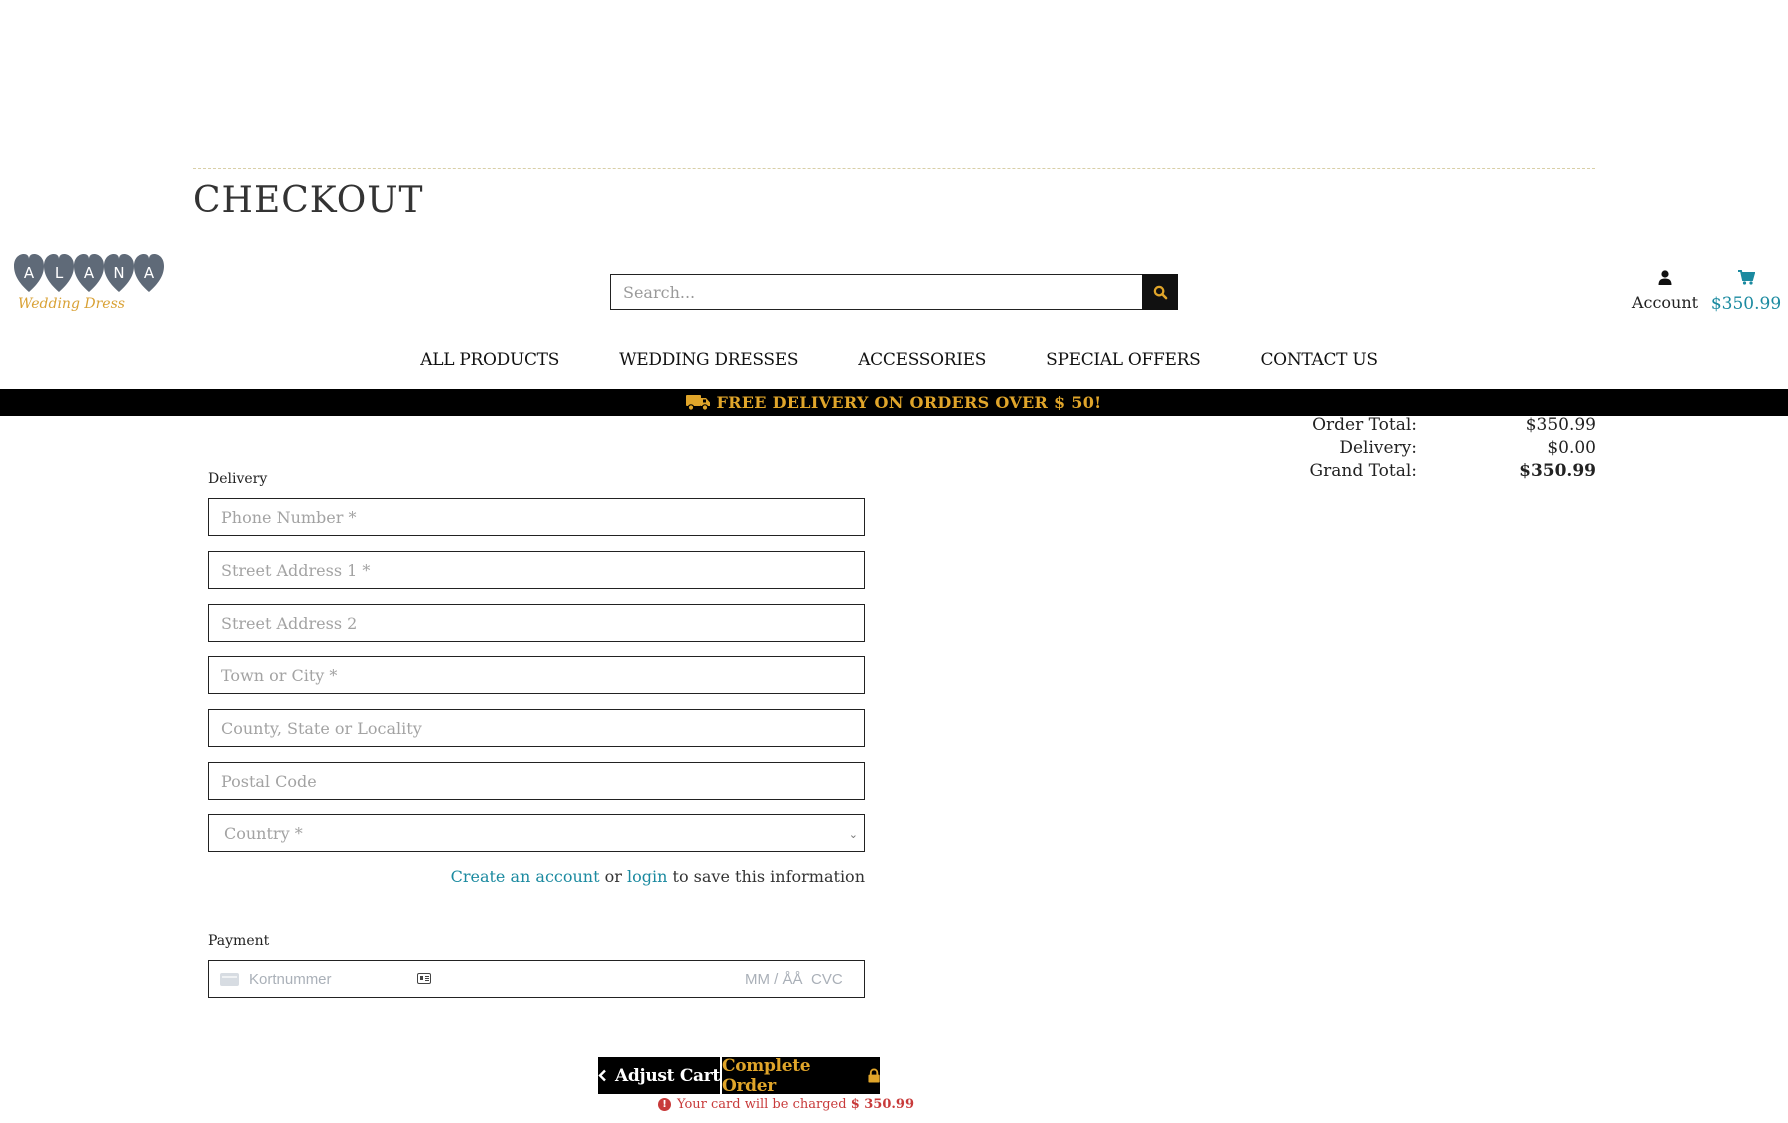 The image size is (1788, 1123). I want to click on complete-order-label: Complete Order, so click(766, 1075).